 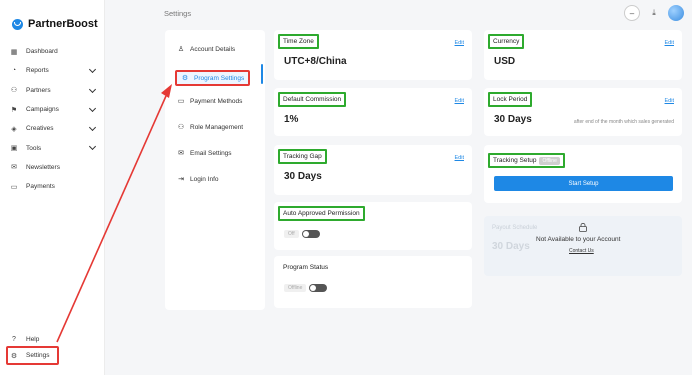 I want to click on sidebar-item-creatives: ◈ Creatives, so click(x=54, y=128).